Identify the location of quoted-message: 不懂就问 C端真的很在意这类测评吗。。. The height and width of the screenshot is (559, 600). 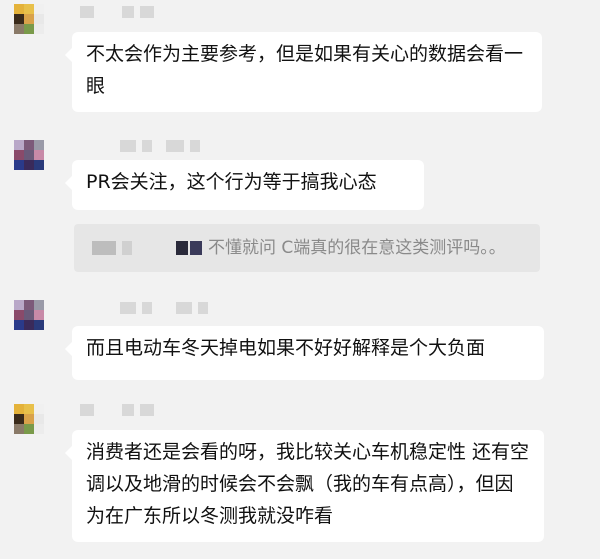
(307, 248).